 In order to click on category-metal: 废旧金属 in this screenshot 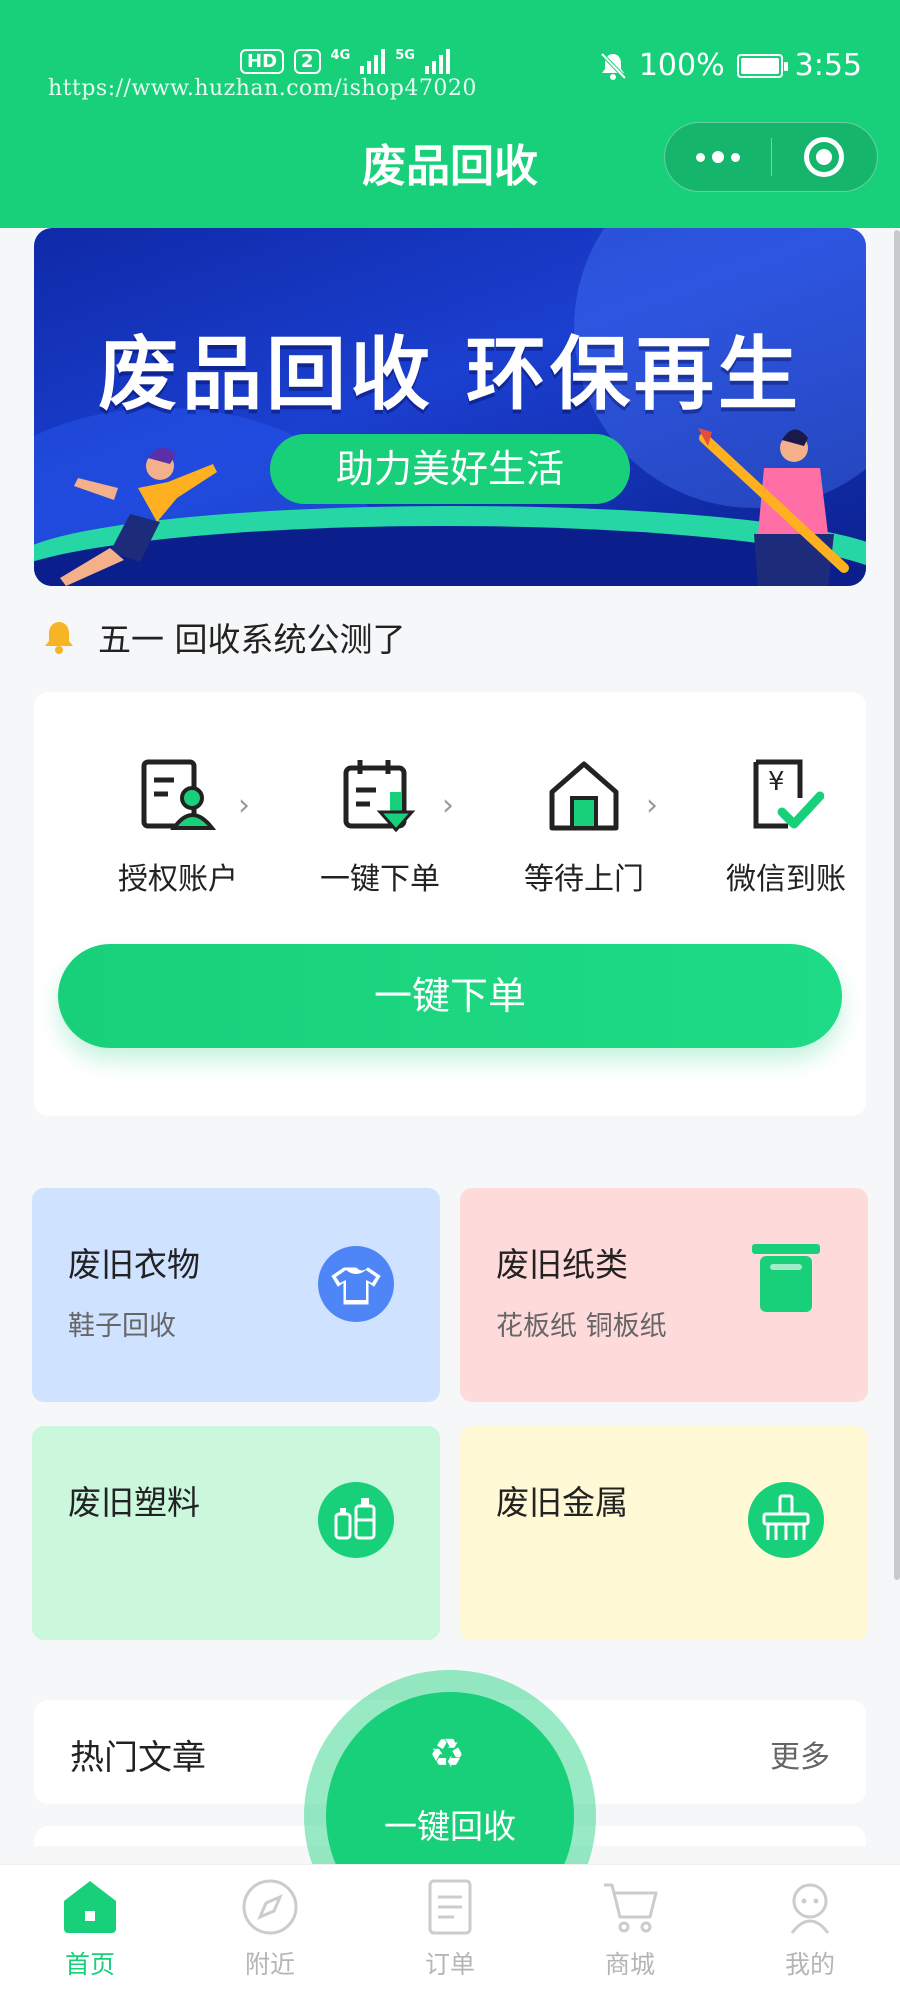, I will do `click(664, 1533)`.